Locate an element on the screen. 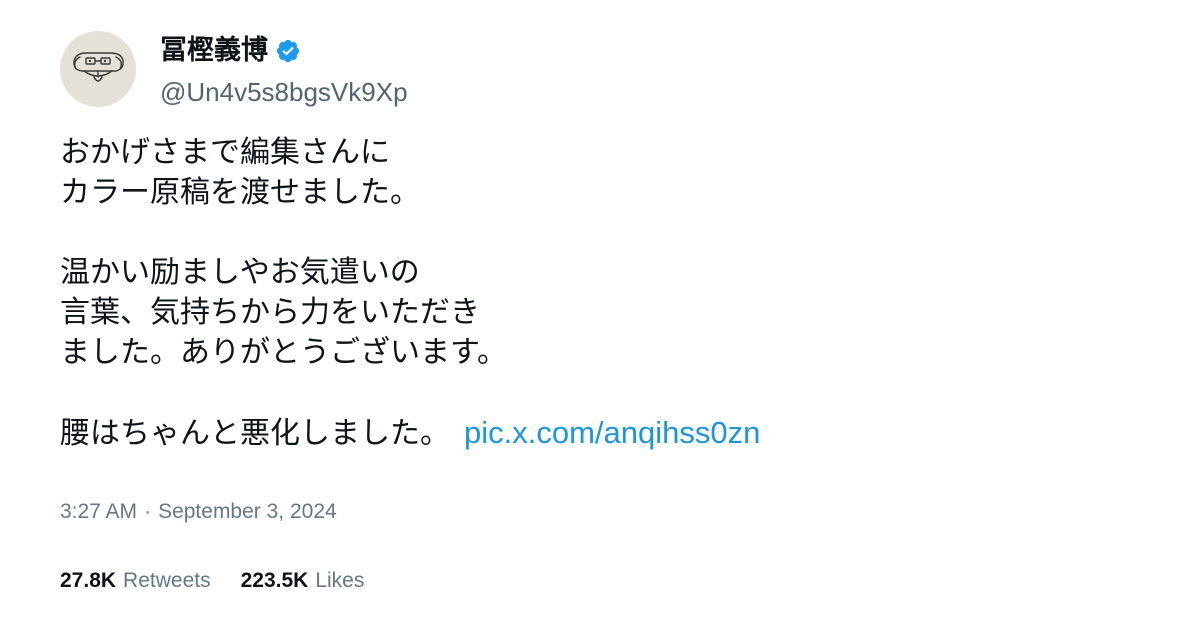  author-handle: @Un4v5s8bgsVk9Xp is located at coordinates (284, 92).